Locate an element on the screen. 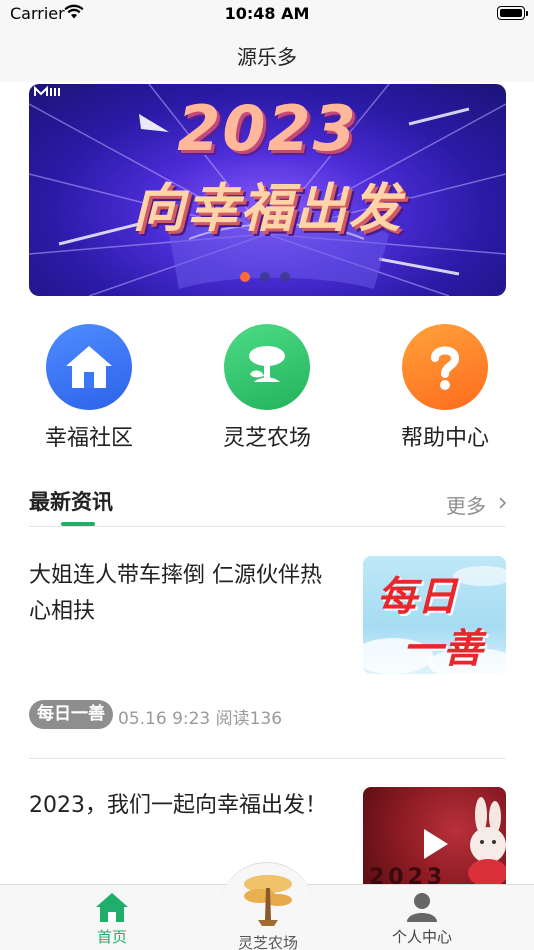 This screenshot has height=950, width=534. tab-label: 首页 is located at coordinates (111, 937).